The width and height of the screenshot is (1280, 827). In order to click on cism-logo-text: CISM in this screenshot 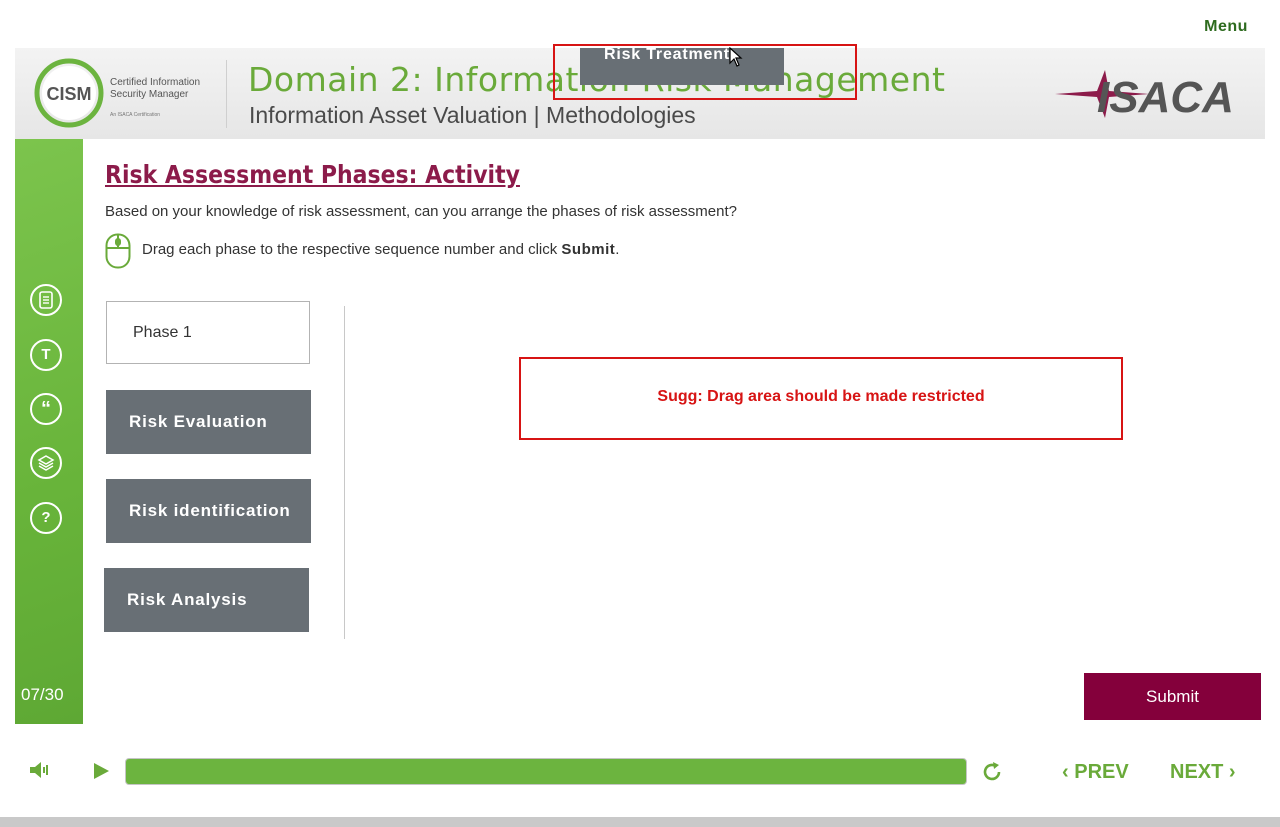, I will do `click(69, 94)`.